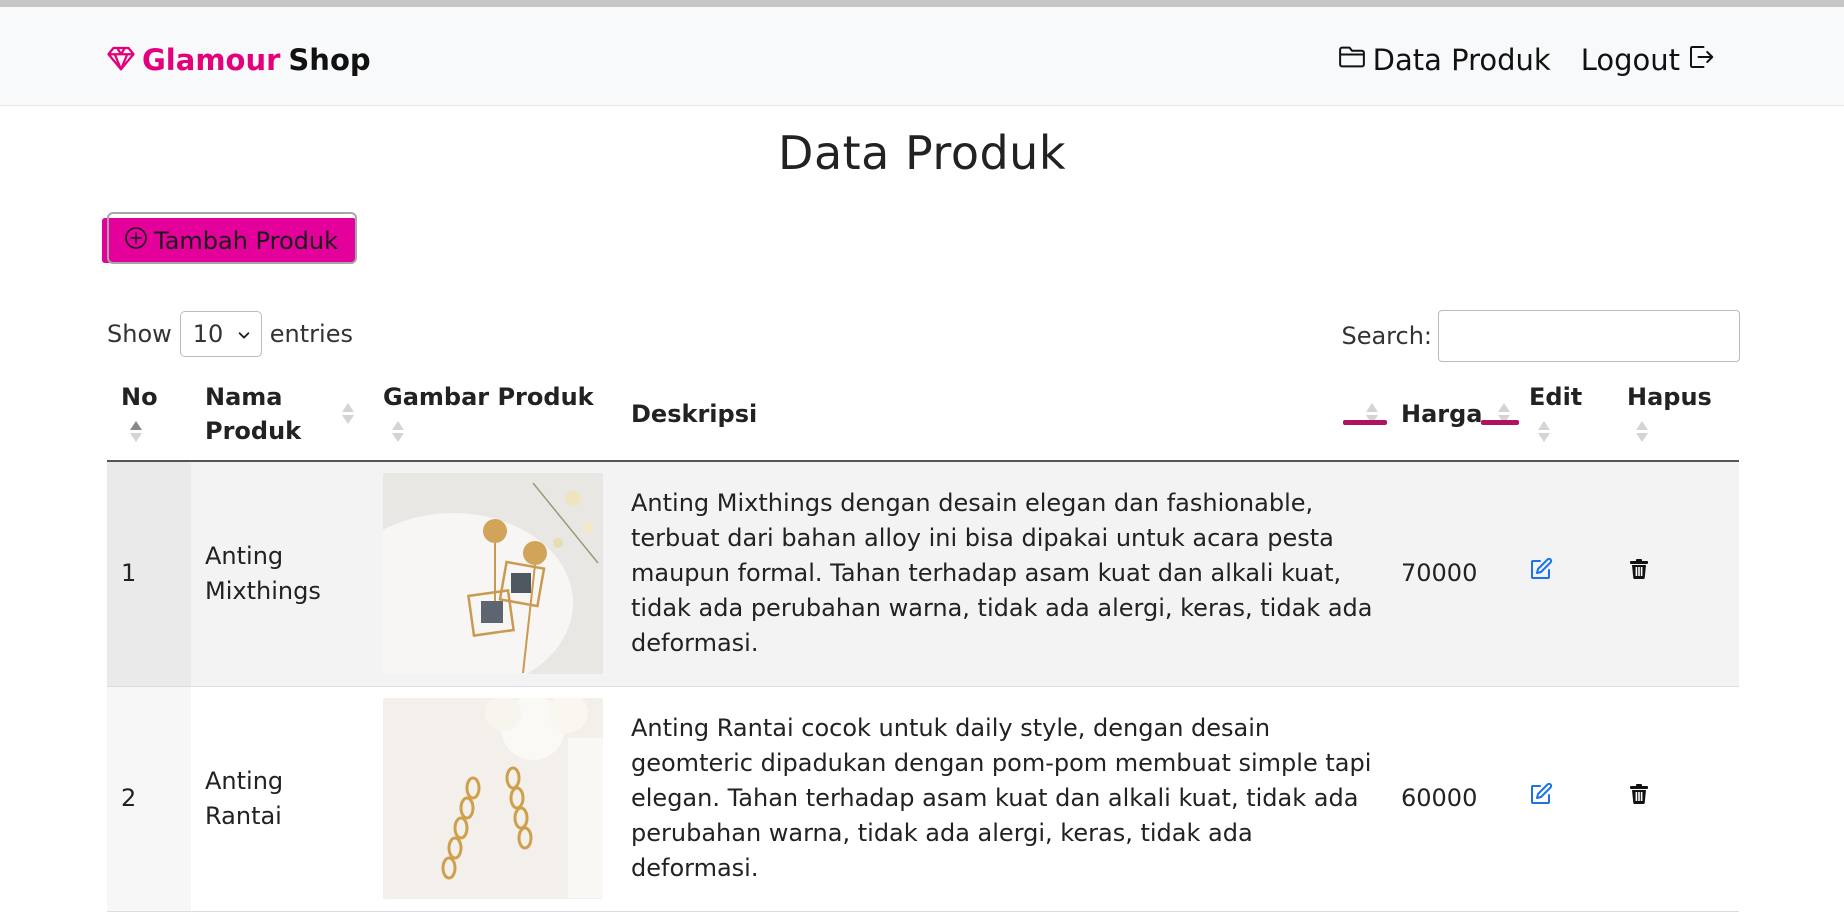 This screenshot has width=1844, height=912. What do you see at coordinates (1453, 415) in the screenshot?
I see `col-header-harga: Harga` at bounding box center [1453, 415].